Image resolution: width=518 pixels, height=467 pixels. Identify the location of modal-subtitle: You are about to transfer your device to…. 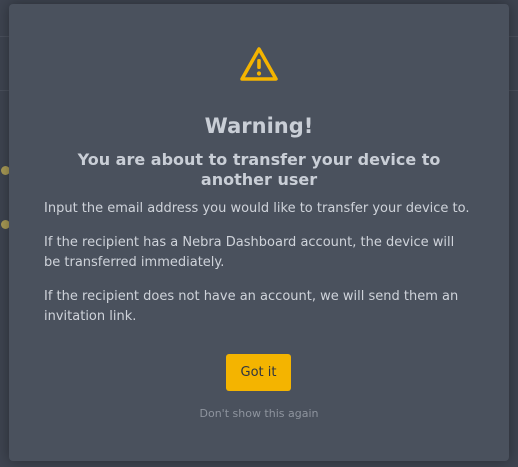
(259, 169).